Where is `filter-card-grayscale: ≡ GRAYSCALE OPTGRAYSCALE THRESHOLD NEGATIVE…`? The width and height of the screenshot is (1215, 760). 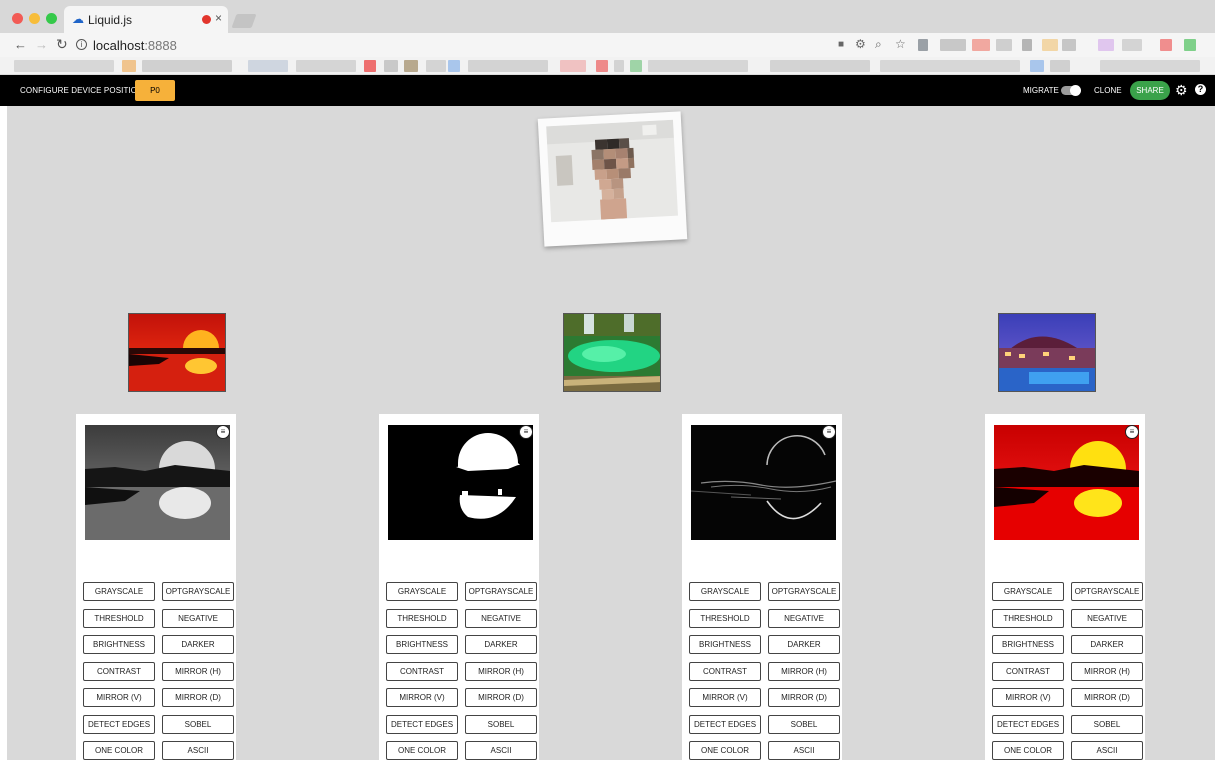 filter-card-grayscale: ≡ GRAYSCALE OPTGRAYSCALE THRESHOLD NEGATIVE… is located at coordinates (156, 587).